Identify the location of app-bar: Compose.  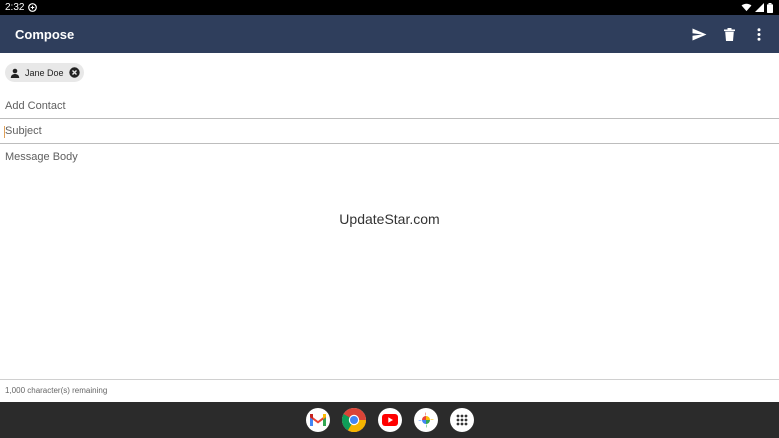
(389, 34).